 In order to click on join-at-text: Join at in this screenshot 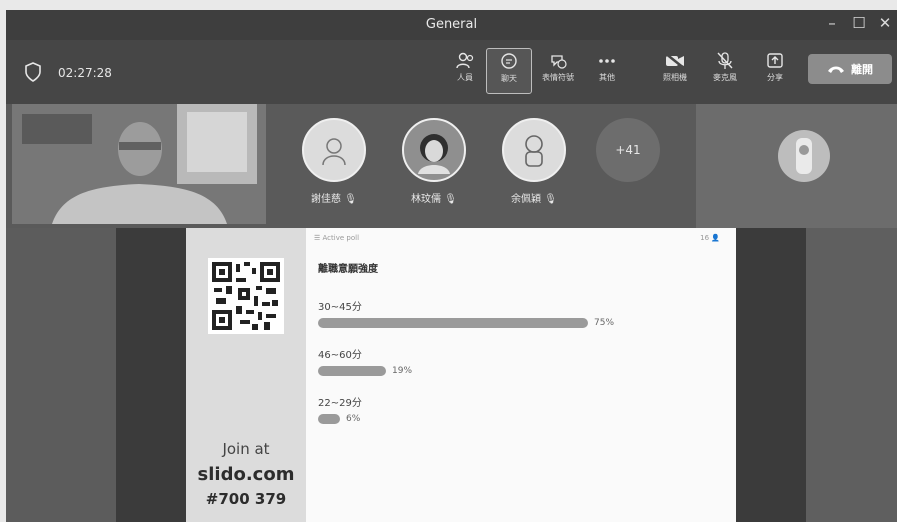, I will do `click(246, 449)`.